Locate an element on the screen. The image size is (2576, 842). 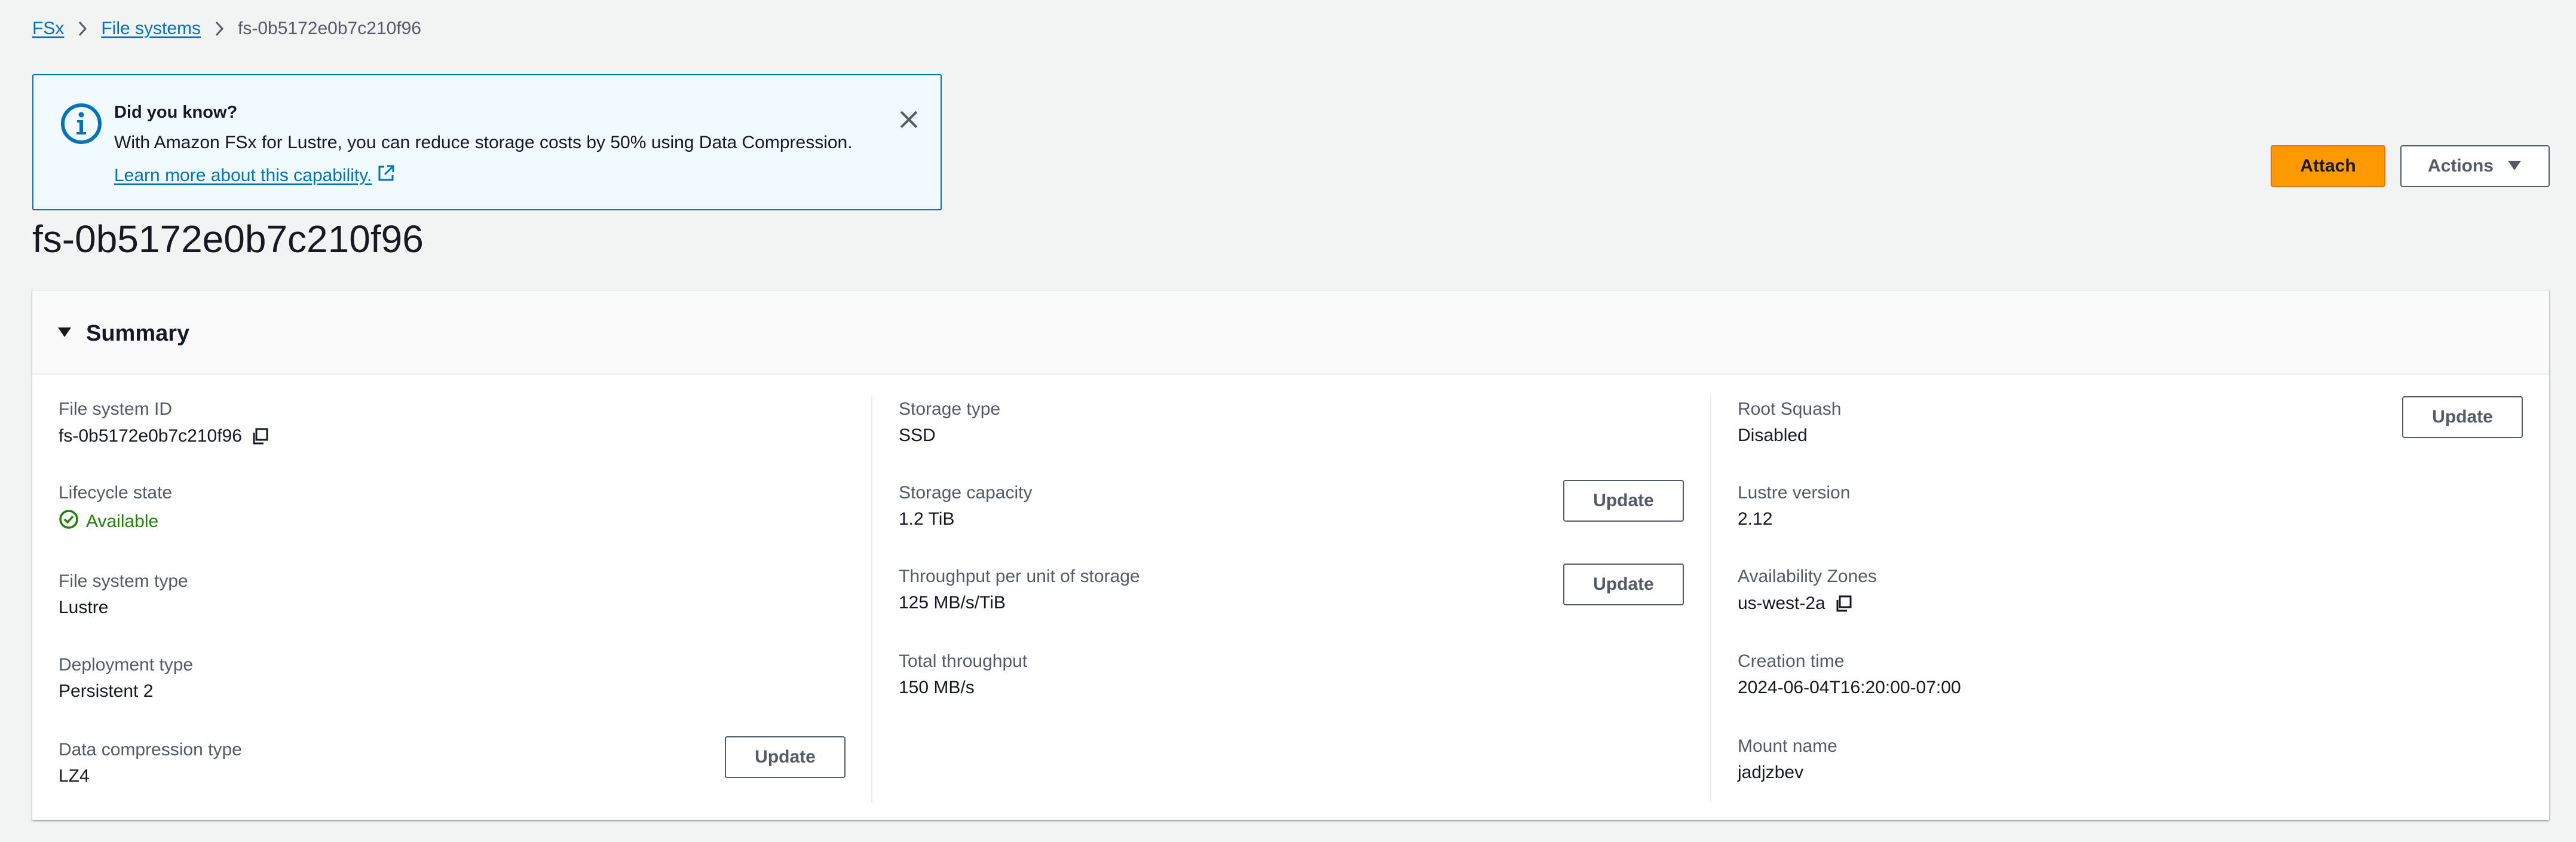
attach-button: Attach is located at coordinates (2328, 166).